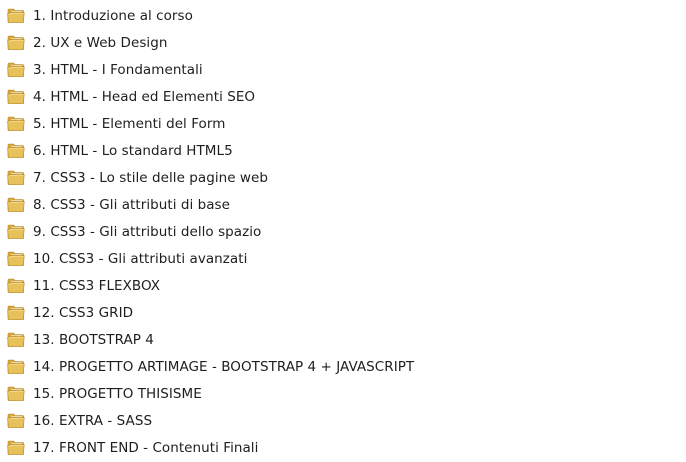  Describe the element at coordinates (343, 393) in the screenshot. I see `folder-item: 15. PROGETTO THISISME` at that location.